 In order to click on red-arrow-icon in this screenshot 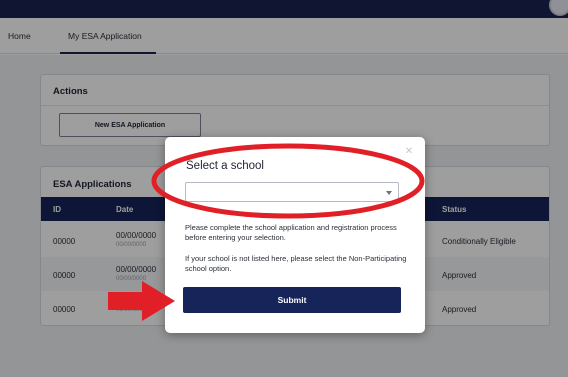, I will do `click(141, 301)`.